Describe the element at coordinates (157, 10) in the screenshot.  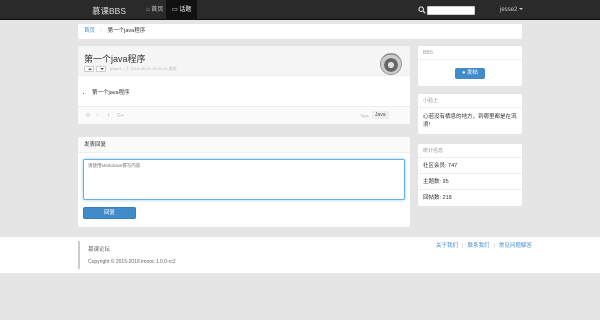
I see `nav-home-label: 首页` at that location.